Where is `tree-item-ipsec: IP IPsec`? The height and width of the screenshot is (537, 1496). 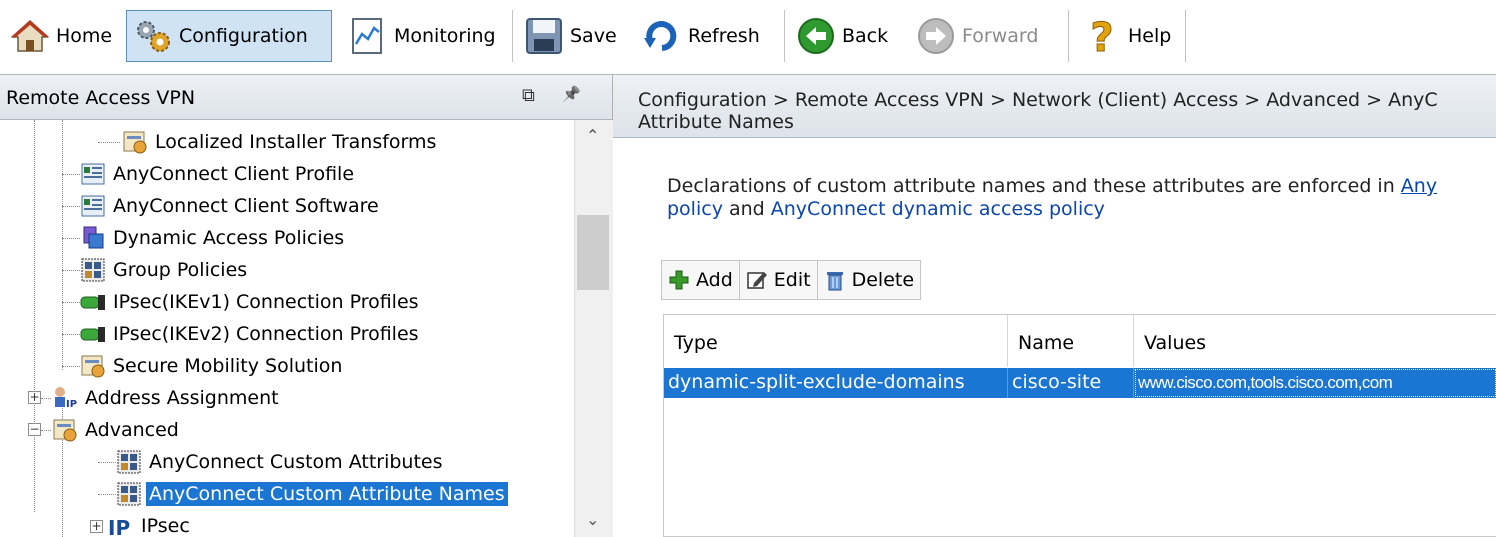
tree-item-ipsec: IP IPsec is located at coordinates (150, 523).